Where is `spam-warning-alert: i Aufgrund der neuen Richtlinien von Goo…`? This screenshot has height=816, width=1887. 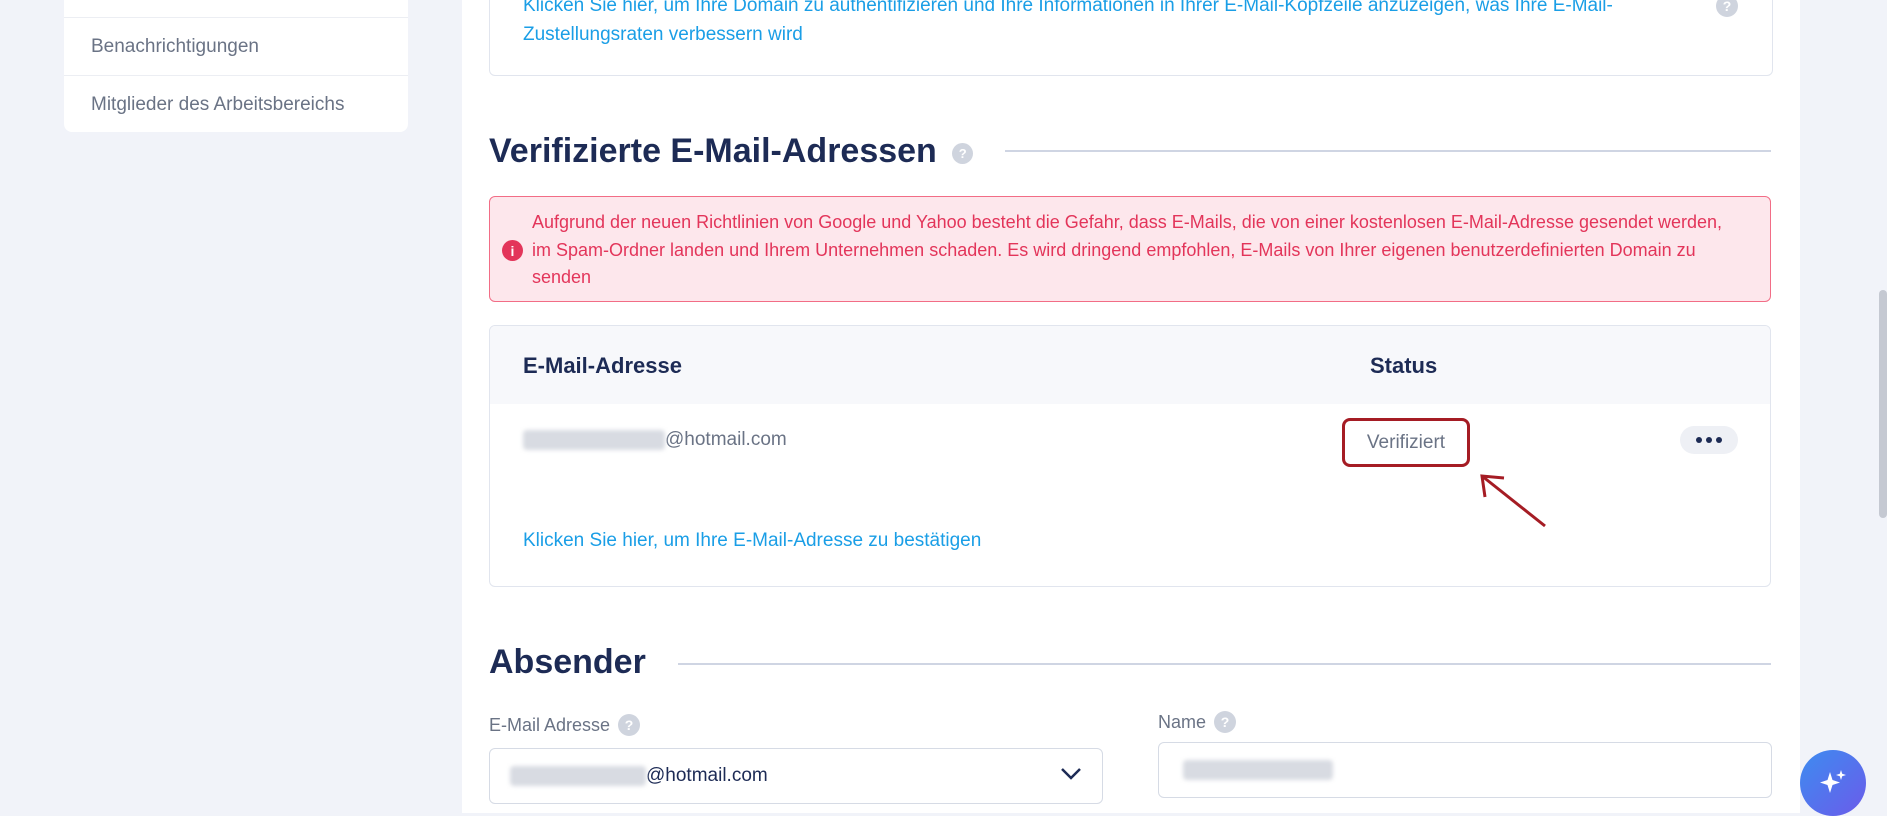
spam-warning-alert: i Aufgrund der neuen Richtlinien von Goo… is located at coordinates (1130, 249).